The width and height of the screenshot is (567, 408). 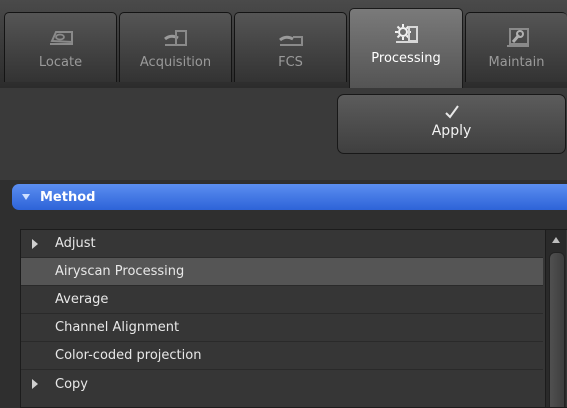 I want to click on tab-fcs: FCS, so click(x=290, y=47).